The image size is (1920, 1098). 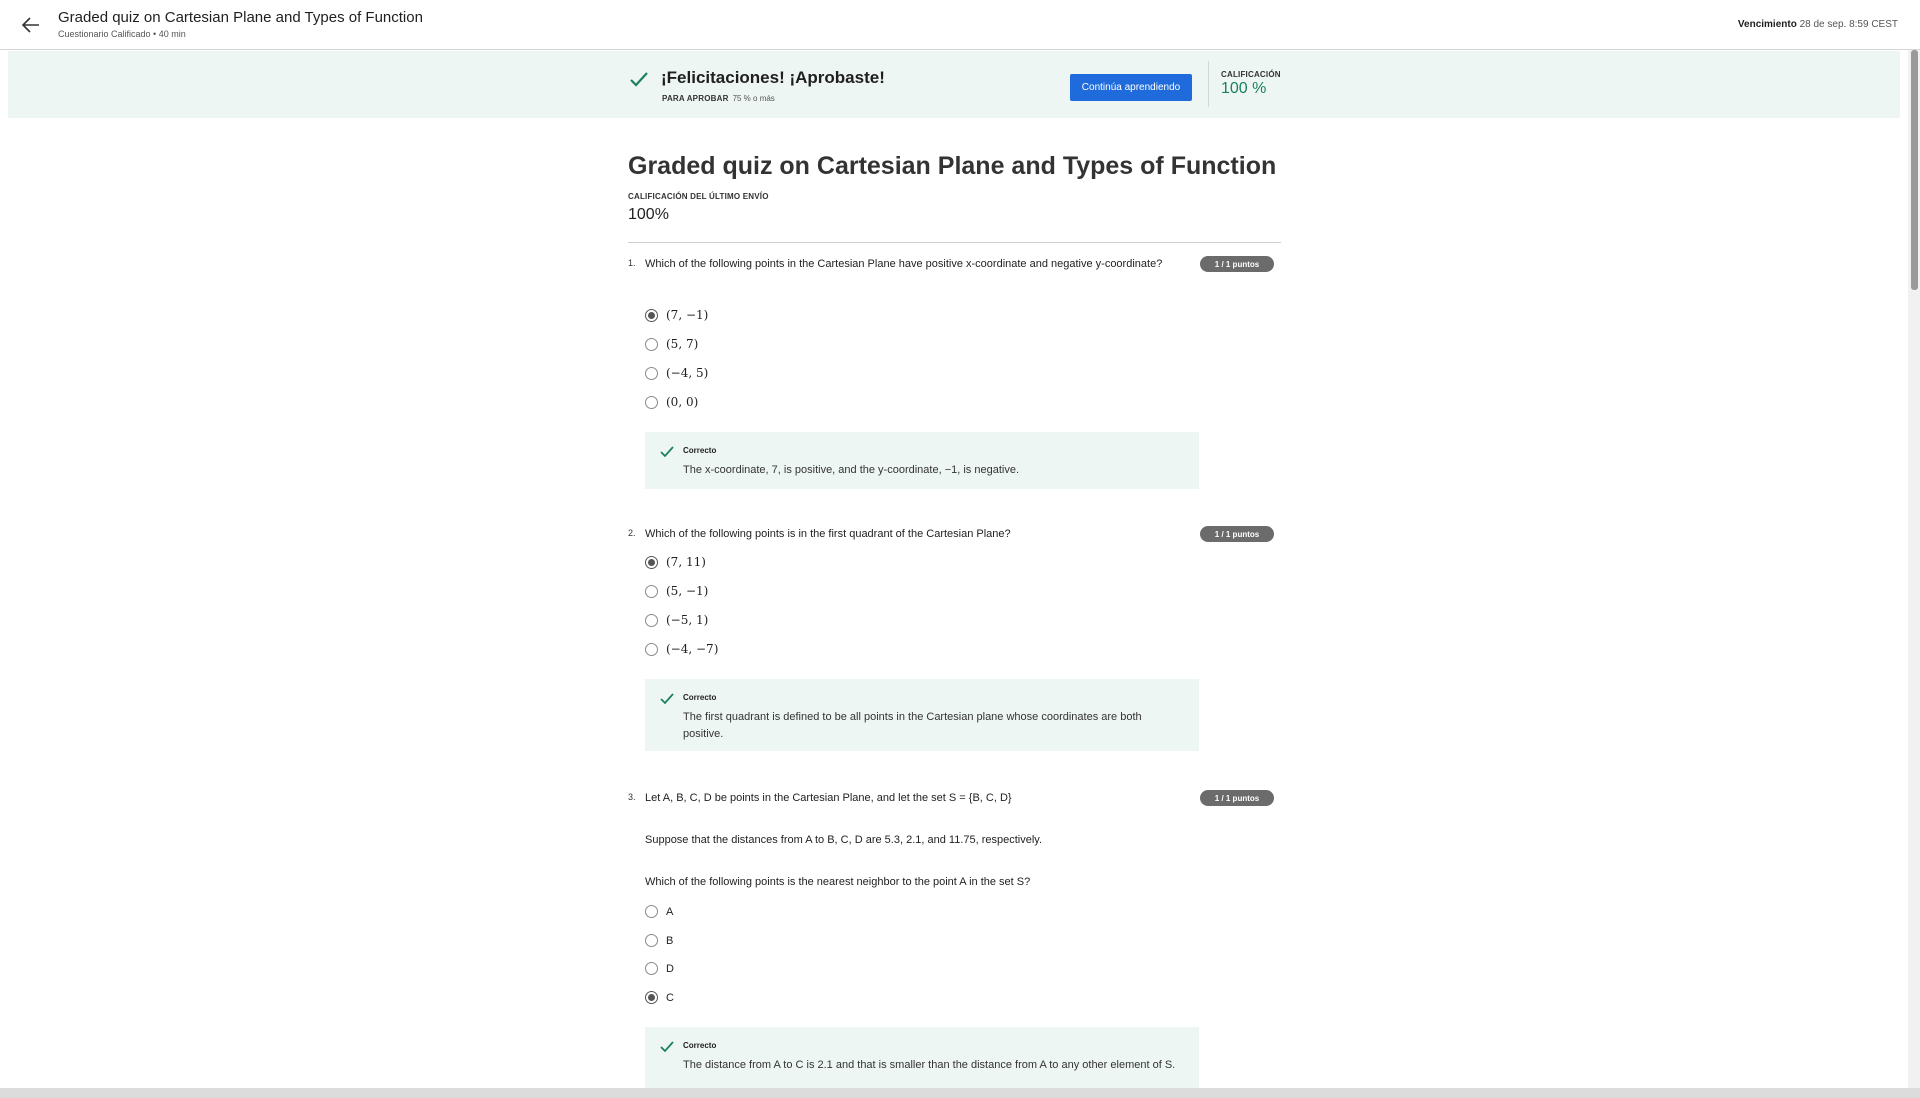 I want to click on option-label: B, so click(x=670, y=940).